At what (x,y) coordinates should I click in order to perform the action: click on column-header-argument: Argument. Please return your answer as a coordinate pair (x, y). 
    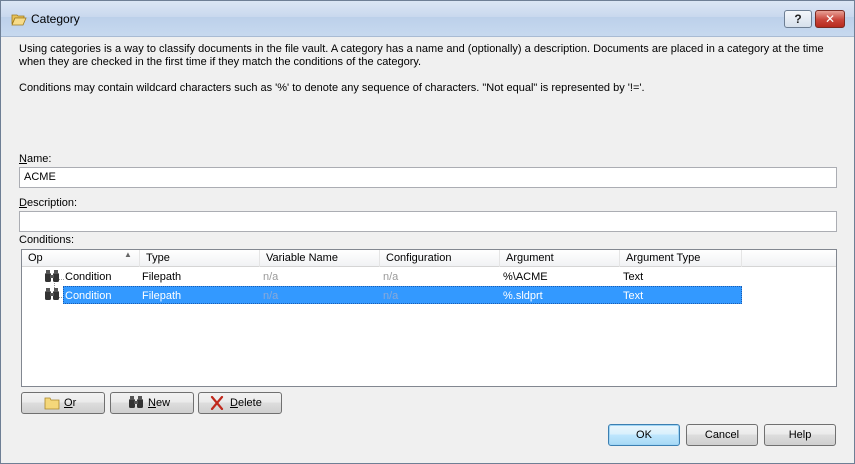
    Looking at the image, I should click on (560, 258).